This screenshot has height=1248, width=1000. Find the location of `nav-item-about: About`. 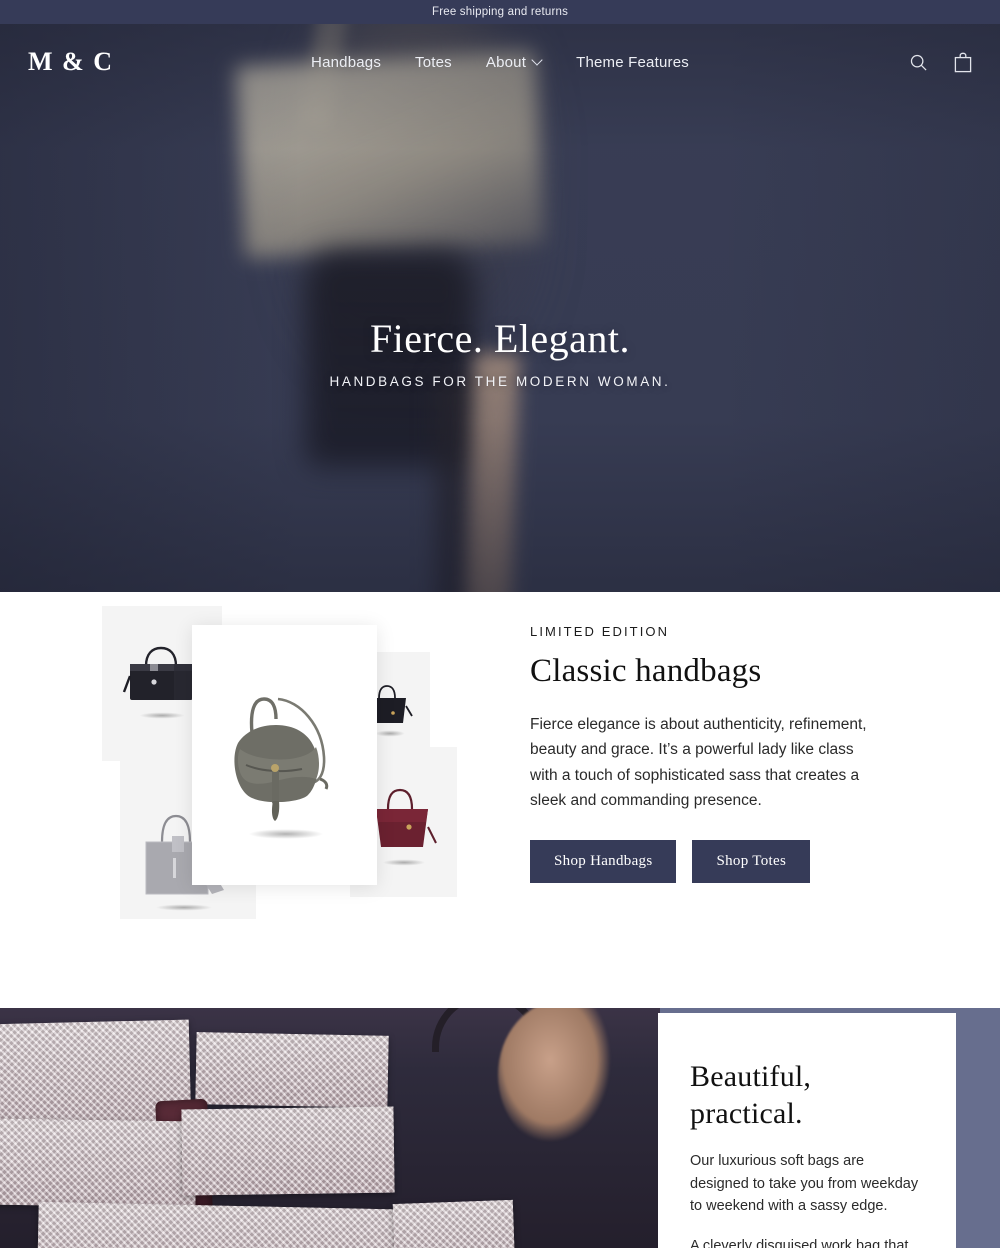

nav-item-about: About is located at coordinates (514, 62).